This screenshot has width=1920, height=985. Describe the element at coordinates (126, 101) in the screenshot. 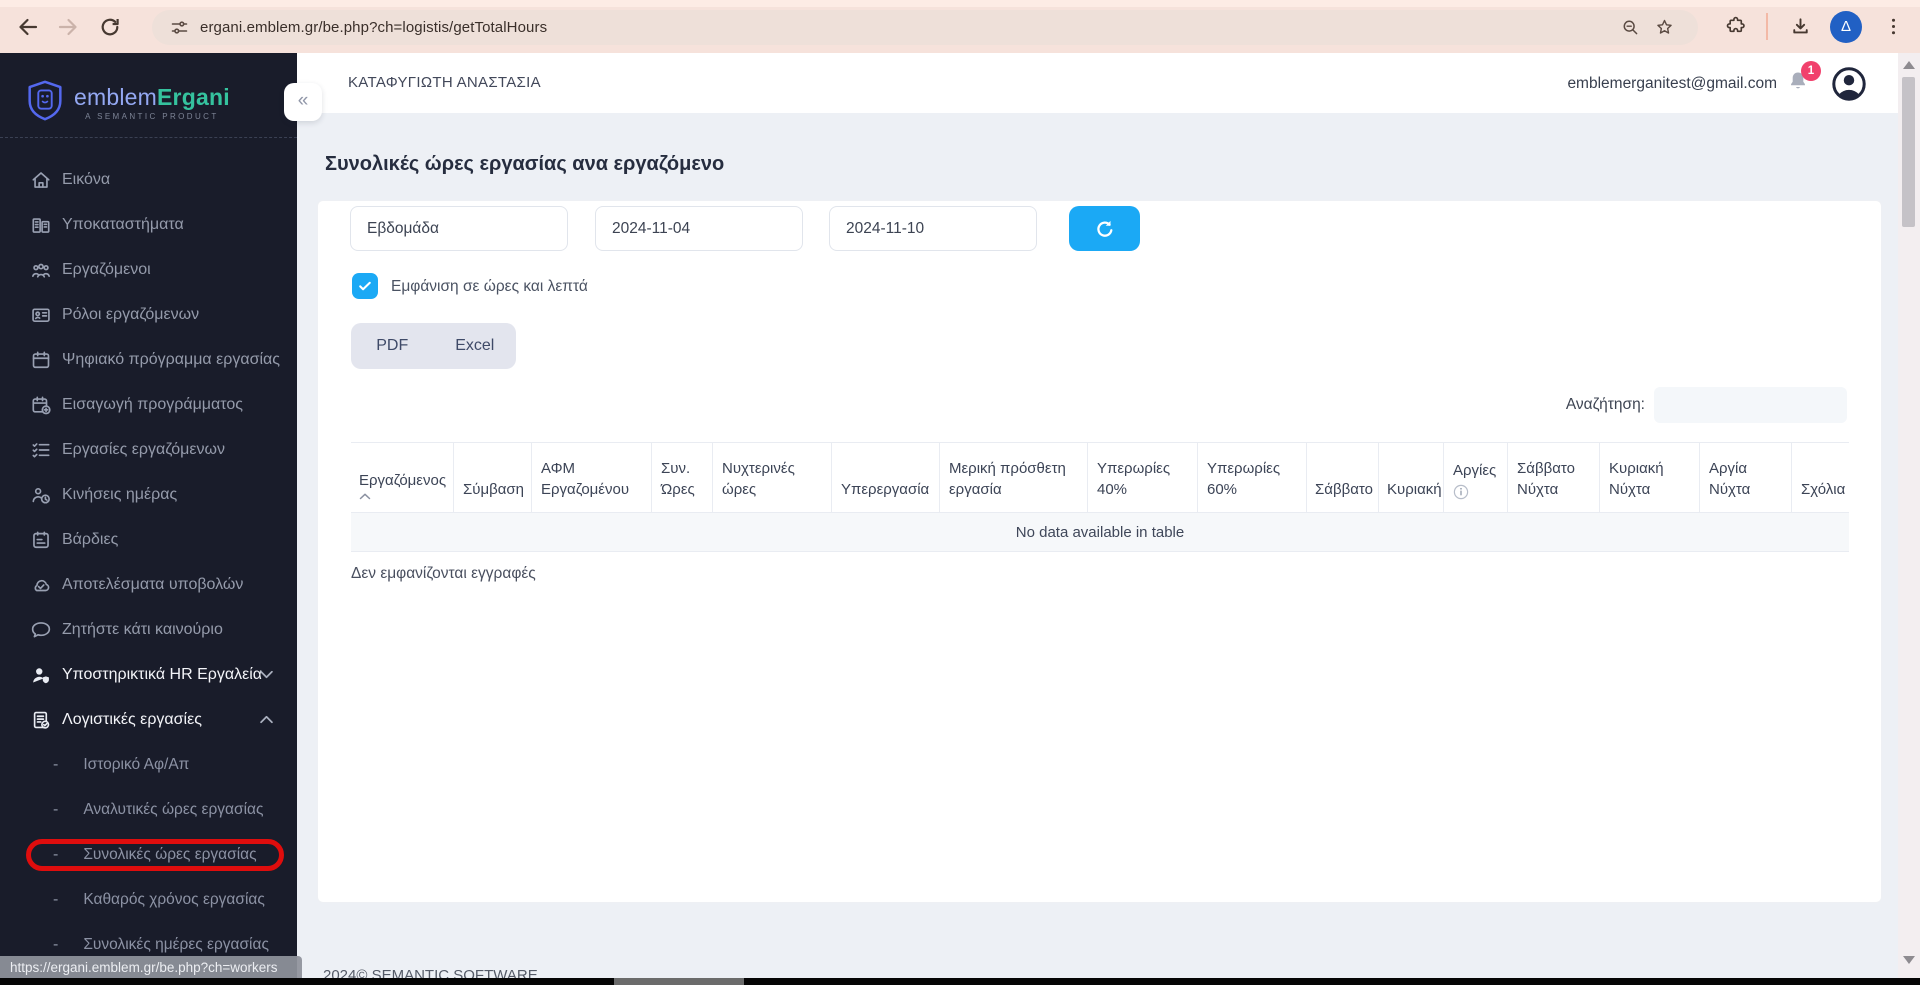

I see `brand-logo: emblemErgani A SEMANTIC PRODUCT` at that location.